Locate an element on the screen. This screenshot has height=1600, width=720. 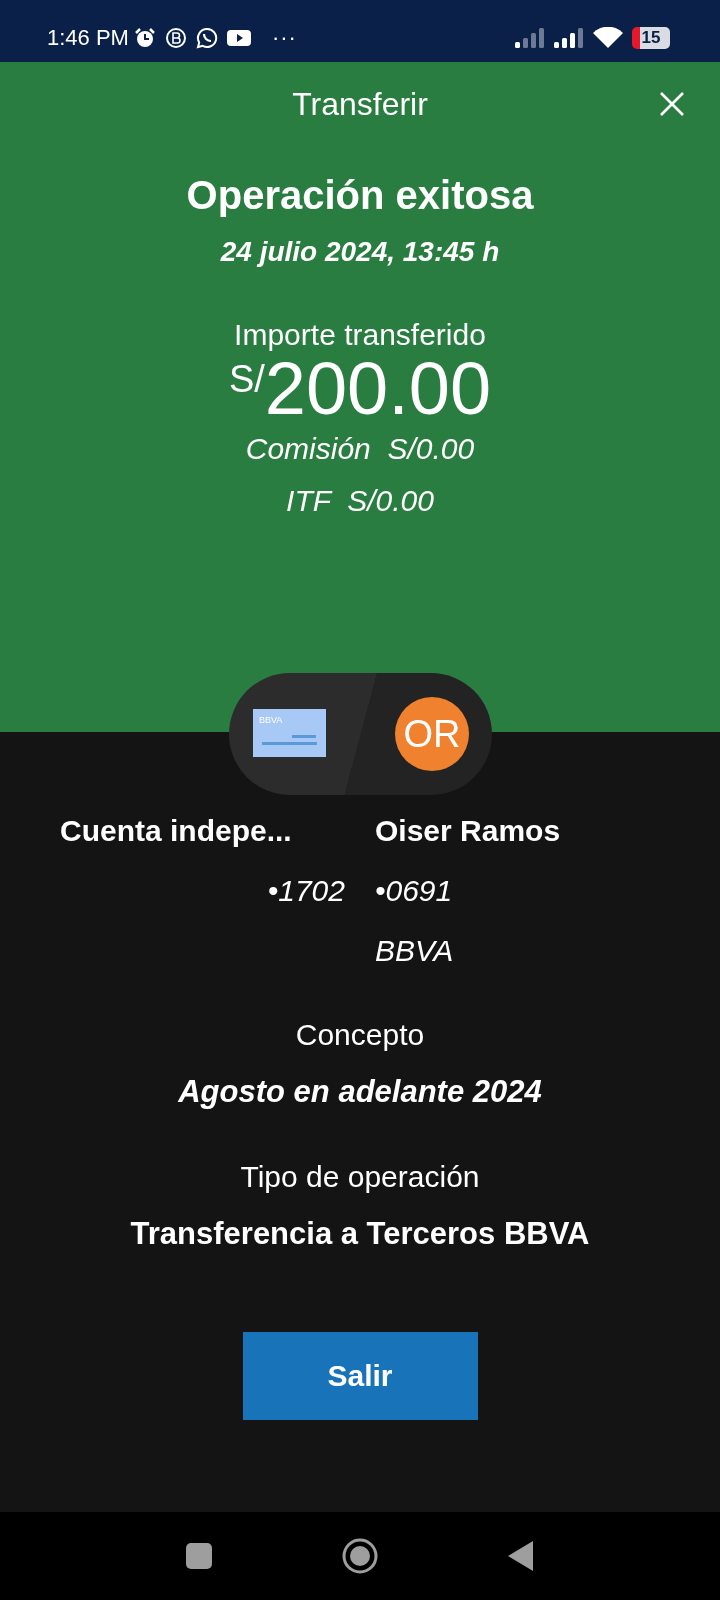
detail-label: Concepto is located at coordinates (360, 1035).